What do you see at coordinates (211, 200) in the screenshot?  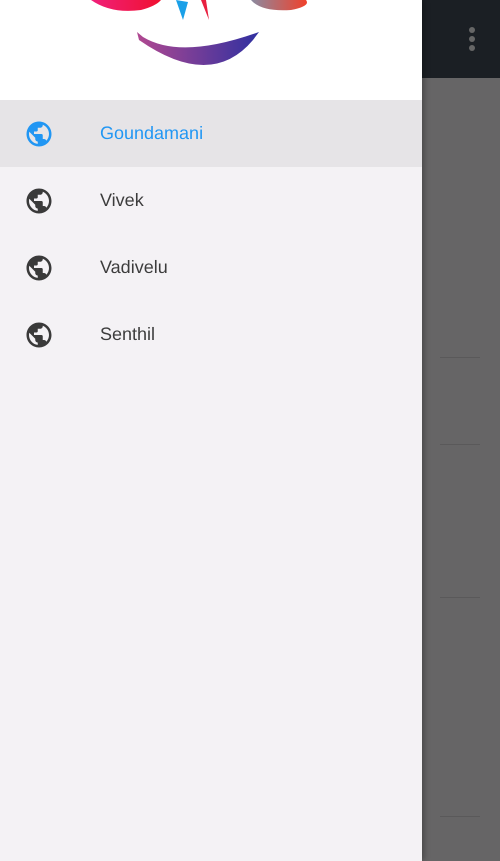 I see `drawer-item: Vivek` at bounding box center [211, 200].